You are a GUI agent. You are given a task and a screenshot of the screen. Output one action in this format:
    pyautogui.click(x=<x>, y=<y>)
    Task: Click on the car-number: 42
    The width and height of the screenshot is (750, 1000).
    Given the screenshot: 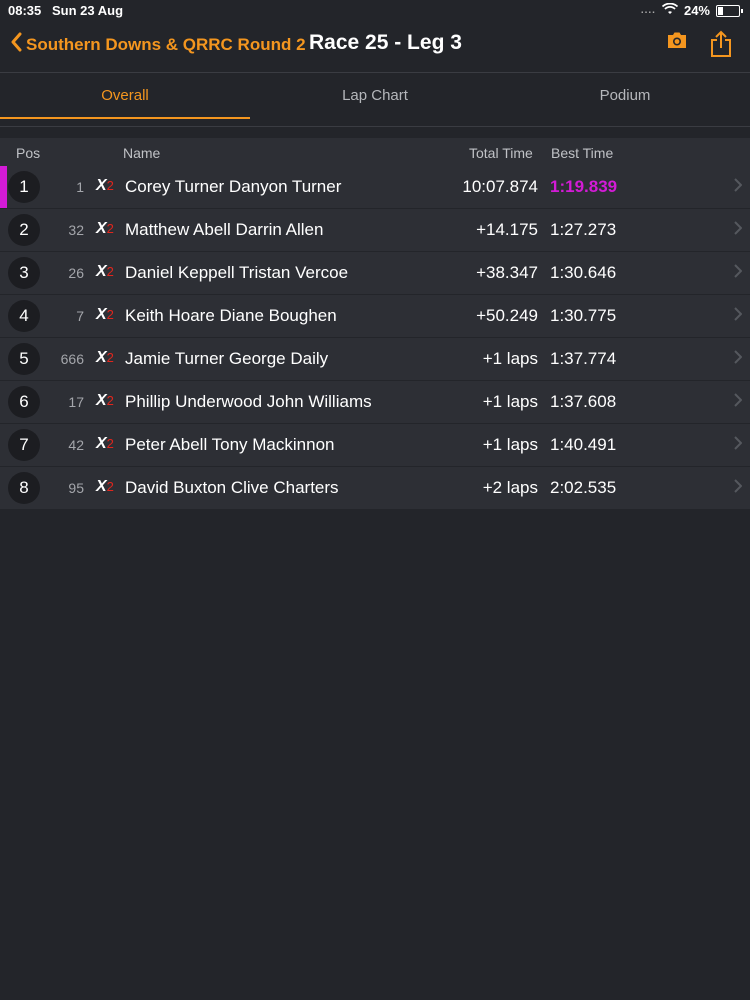 What is the action you would take?
    pyautogui.click(x=76, y=445)
    